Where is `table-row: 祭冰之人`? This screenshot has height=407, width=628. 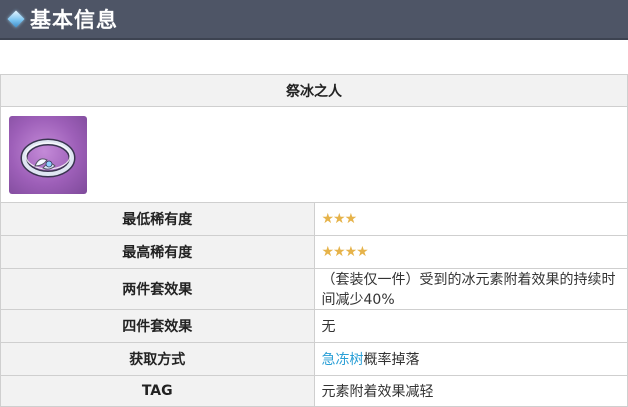
table-row: 祭冰之人 is located at coordinates (314, 90).